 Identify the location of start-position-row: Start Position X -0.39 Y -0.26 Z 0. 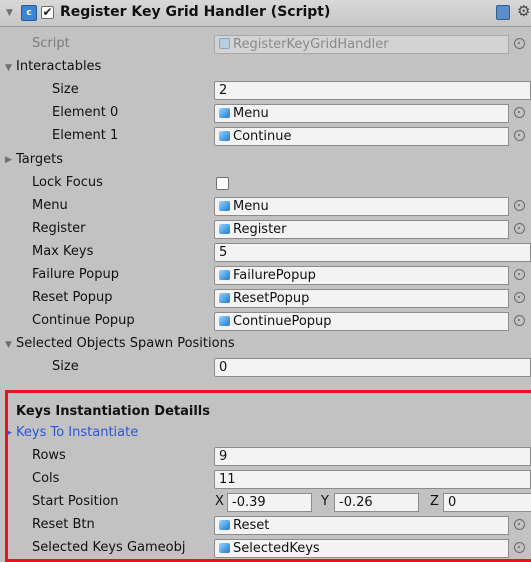
(265, 502).